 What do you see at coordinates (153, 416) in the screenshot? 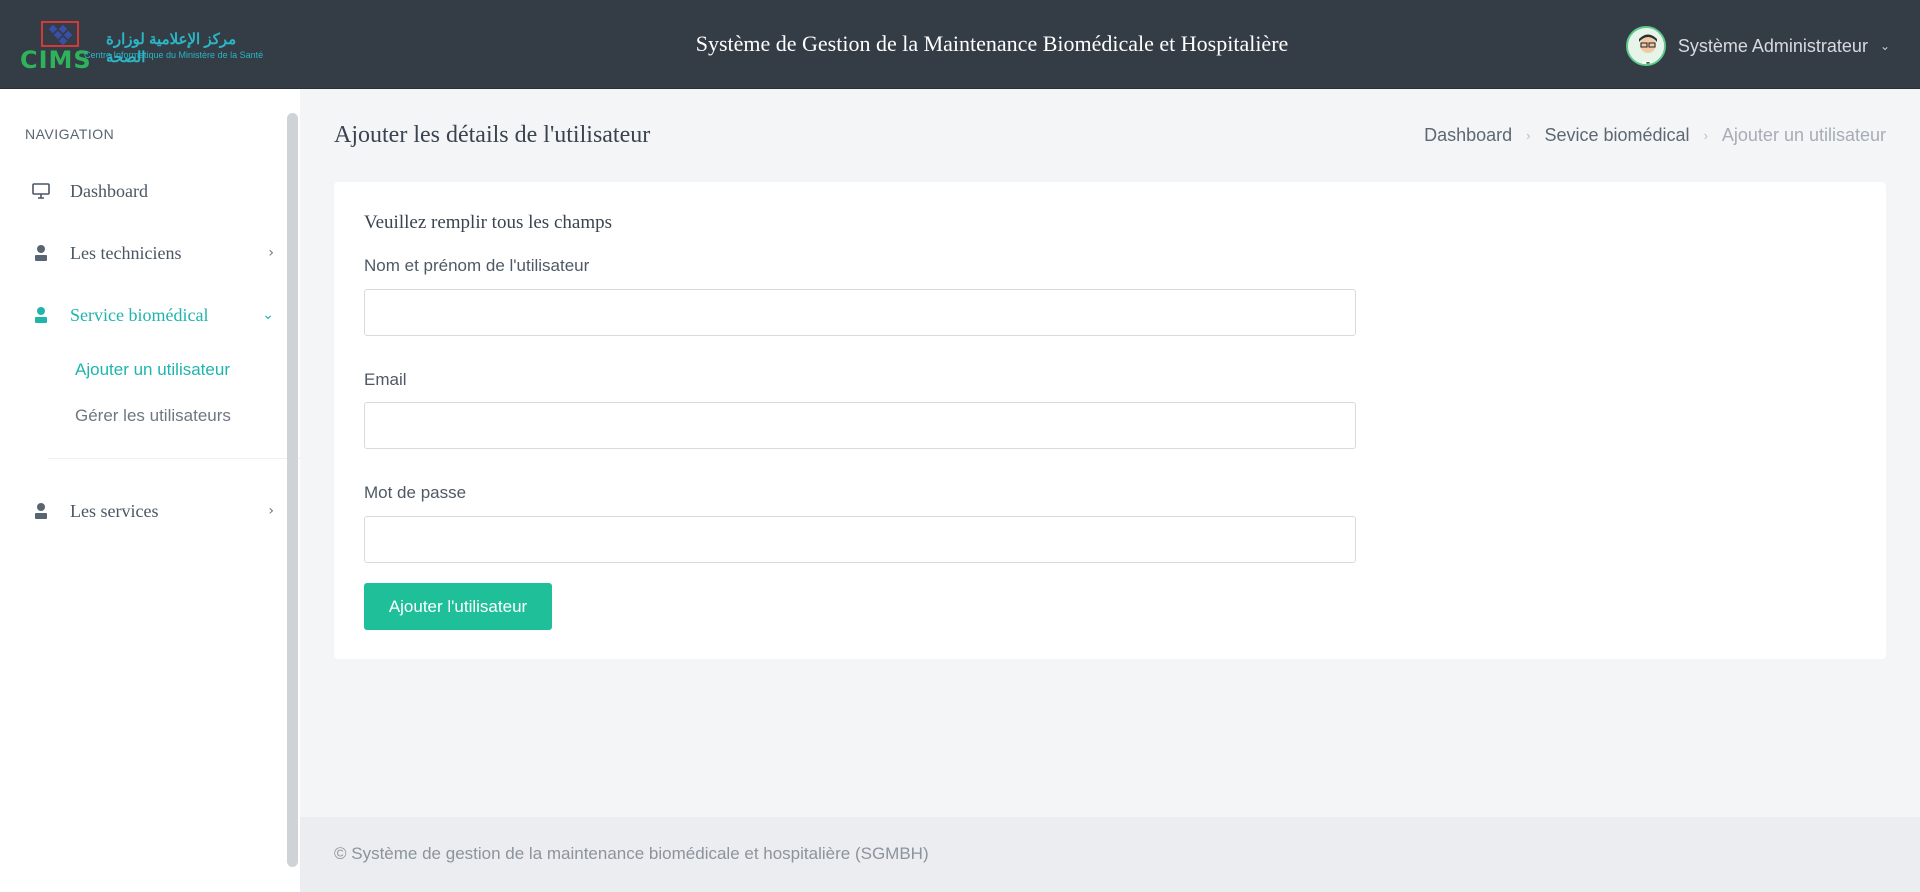
I see `sidebar-subitem-gerer-utilisateurs: Gérer les utilisateurs` at bounding box center [153, 416].